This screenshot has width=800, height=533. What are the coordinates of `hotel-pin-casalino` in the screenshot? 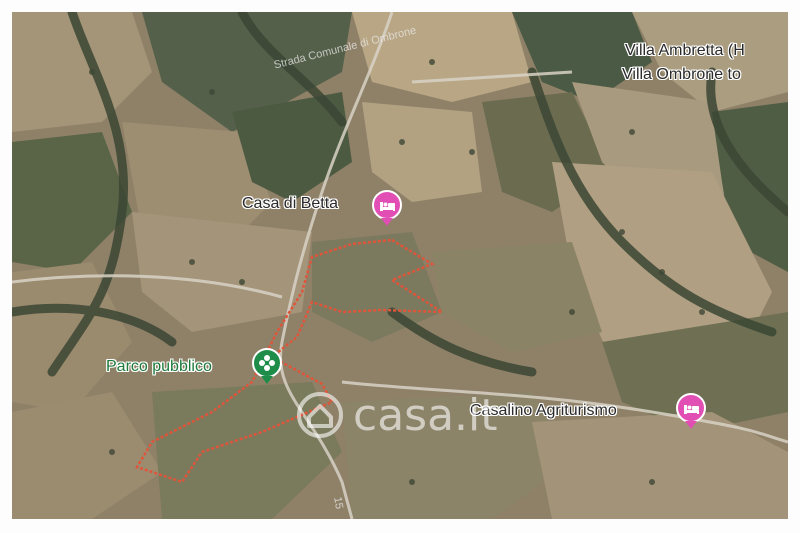 It's located at (691, 408).